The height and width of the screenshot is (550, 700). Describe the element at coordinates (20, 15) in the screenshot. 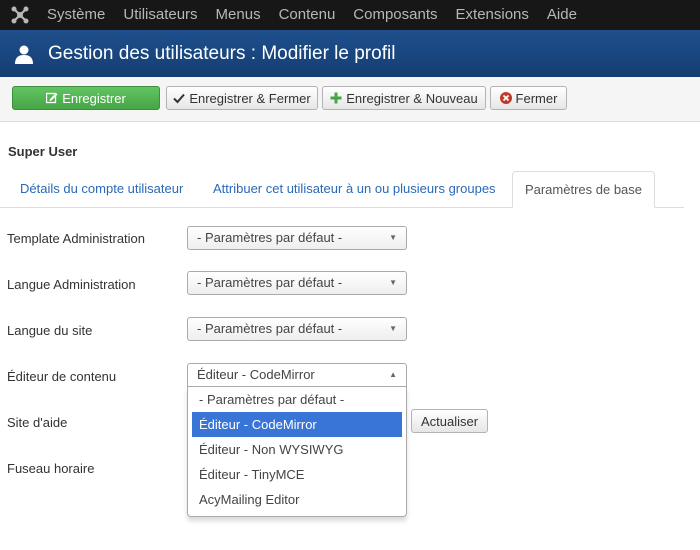

I see `joomla-logo-icon` at that location.